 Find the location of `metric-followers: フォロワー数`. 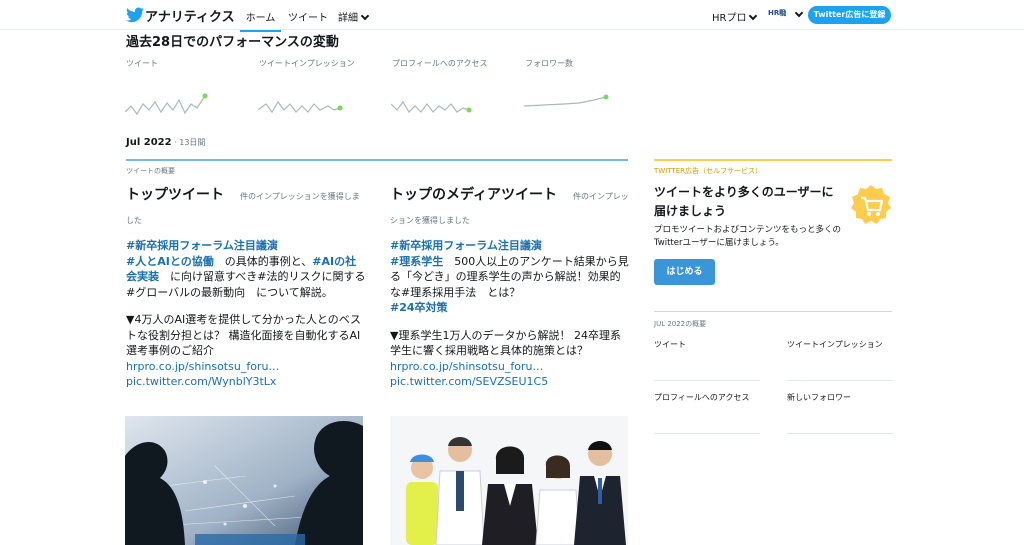

metric-followers: フォロワー数 is located at coordinates (585, 63).